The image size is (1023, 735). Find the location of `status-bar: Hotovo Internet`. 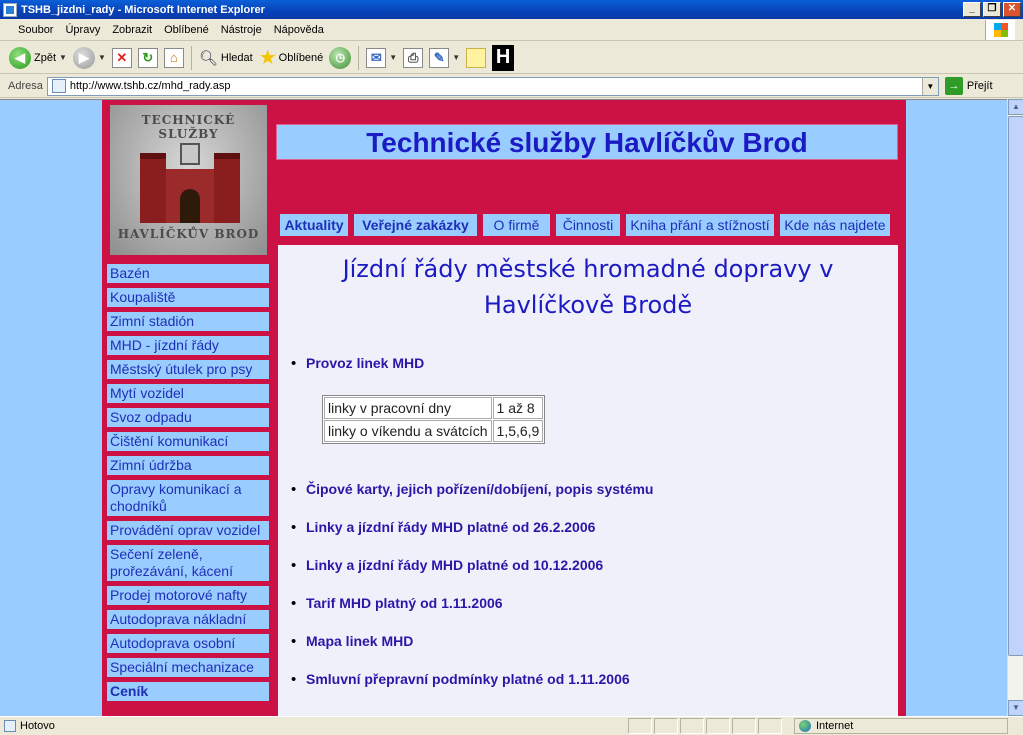

status-bar: Hotovo Internet is located at coordinates (511, 725).